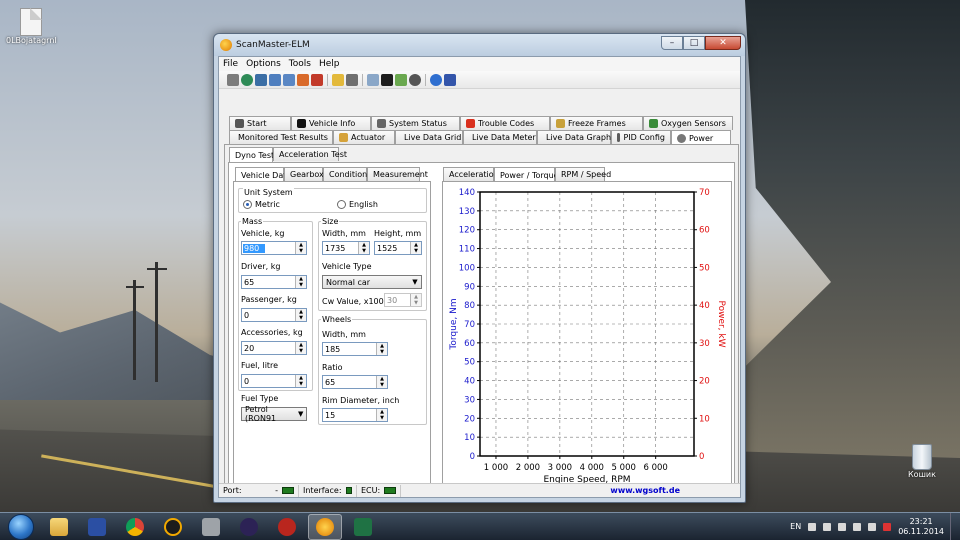 Image resolution: width=960 pixels, height=540 pixels. I want to click on info-toolbar-icon, so click(261, 79).